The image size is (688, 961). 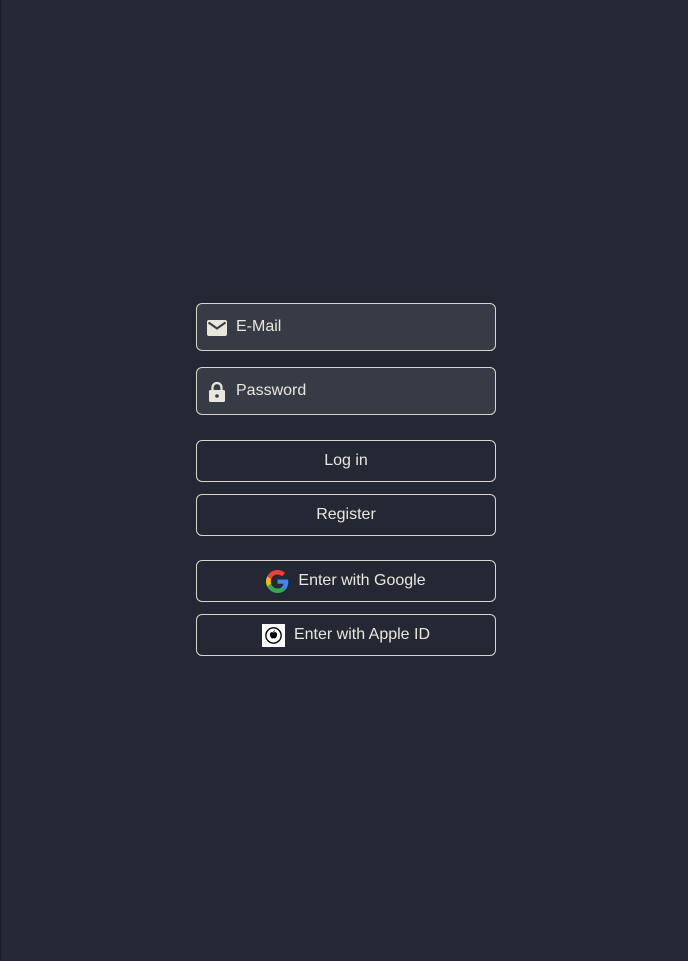 I want to click on google-icon, so click(x=277, y=581).